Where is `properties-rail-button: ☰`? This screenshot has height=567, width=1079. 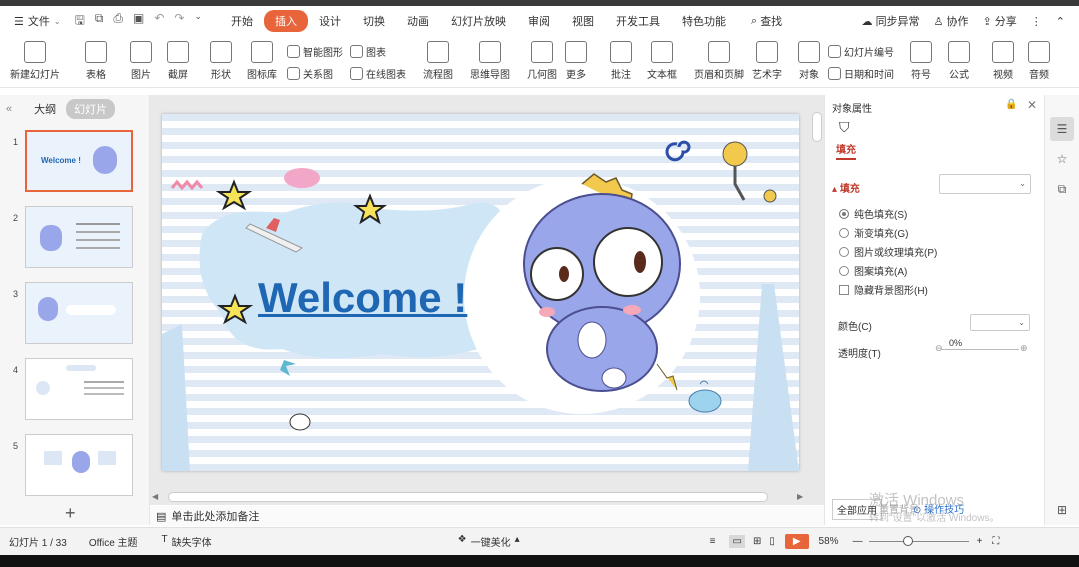
properties-rail-button: ☰ is located at coordinates (1062, 129).